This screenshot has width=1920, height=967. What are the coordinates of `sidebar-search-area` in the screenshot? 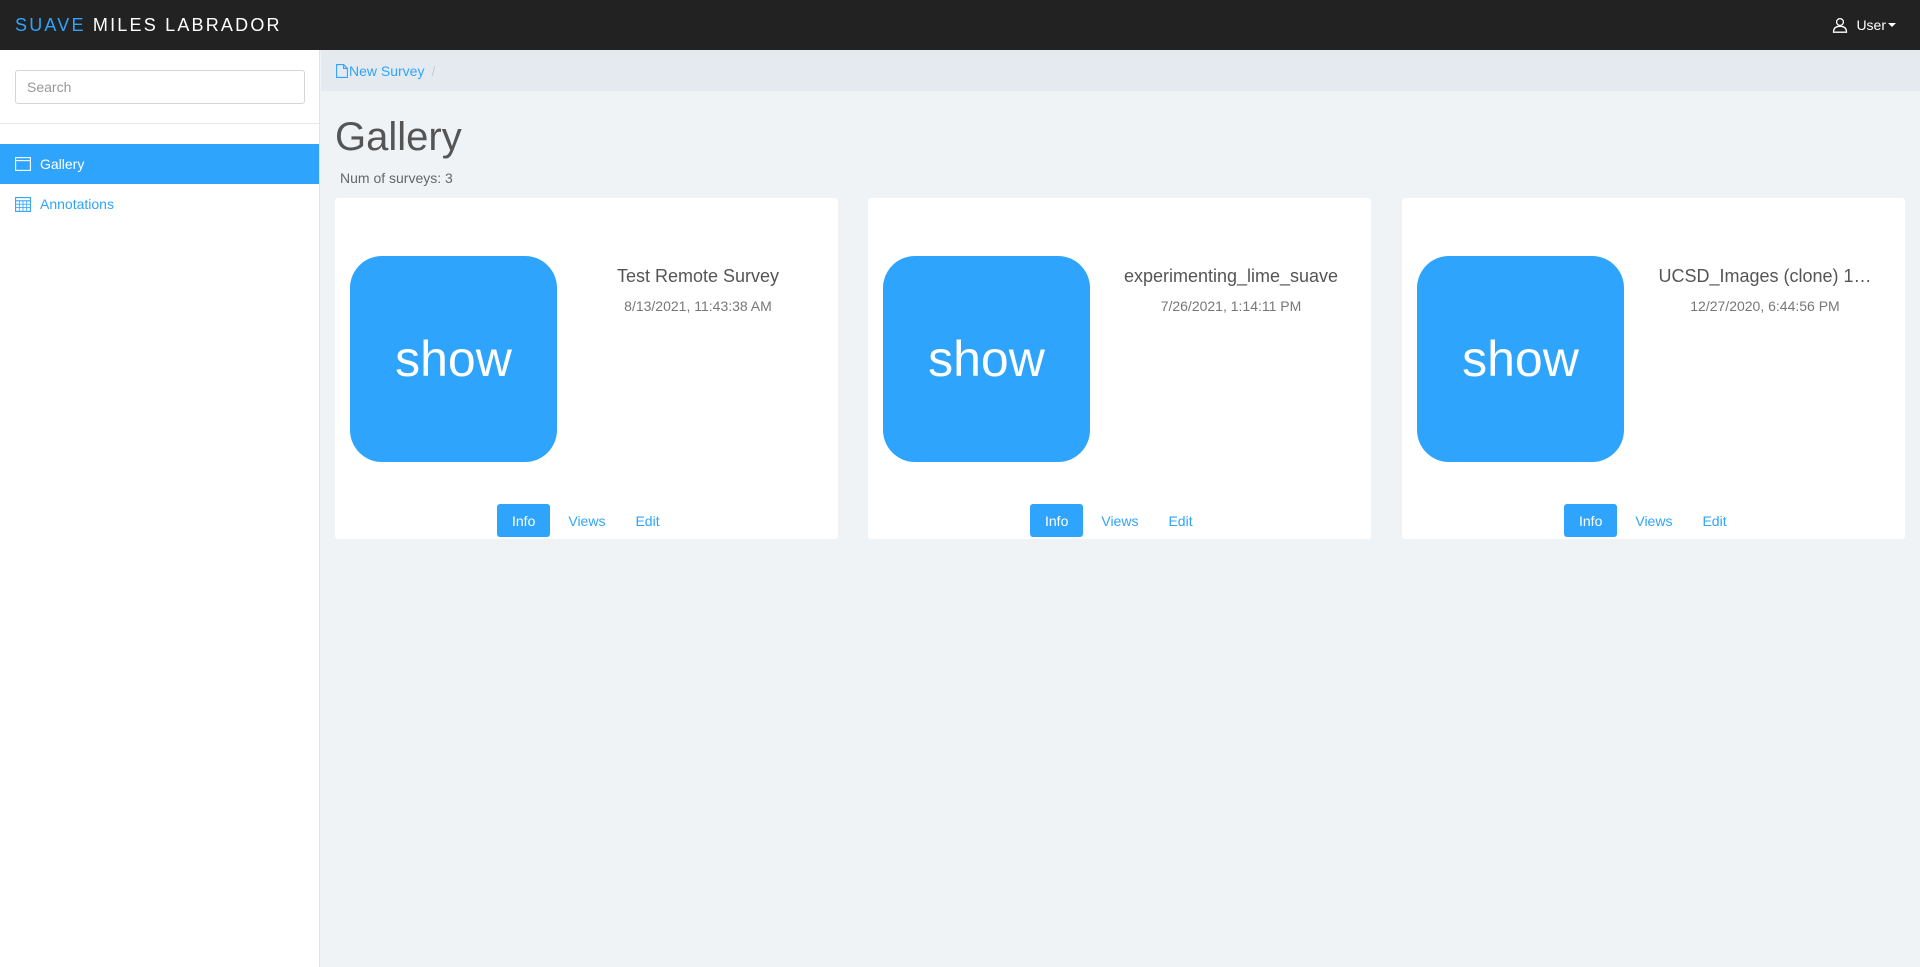 It's located at (159, 87).